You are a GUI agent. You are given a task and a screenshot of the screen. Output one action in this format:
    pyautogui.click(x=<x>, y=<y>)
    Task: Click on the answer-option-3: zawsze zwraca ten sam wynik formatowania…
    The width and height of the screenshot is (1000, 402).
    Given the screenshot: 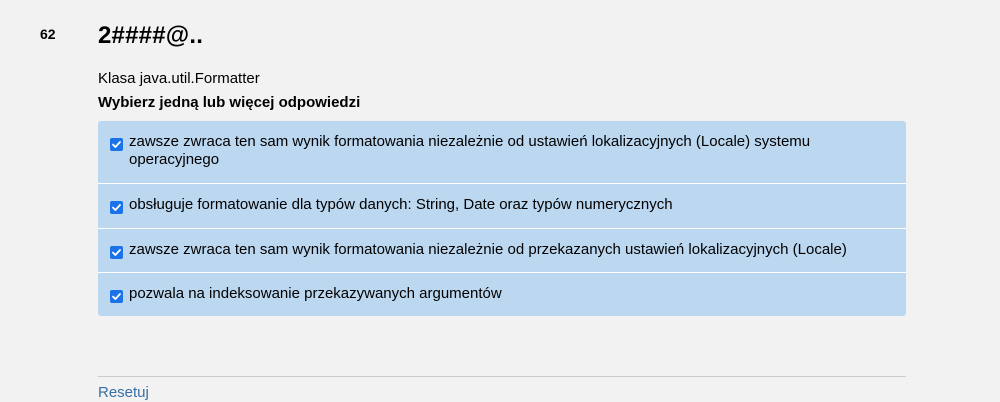 What is the action you would take?
    pyautogui.click(x=502, y=251)
    